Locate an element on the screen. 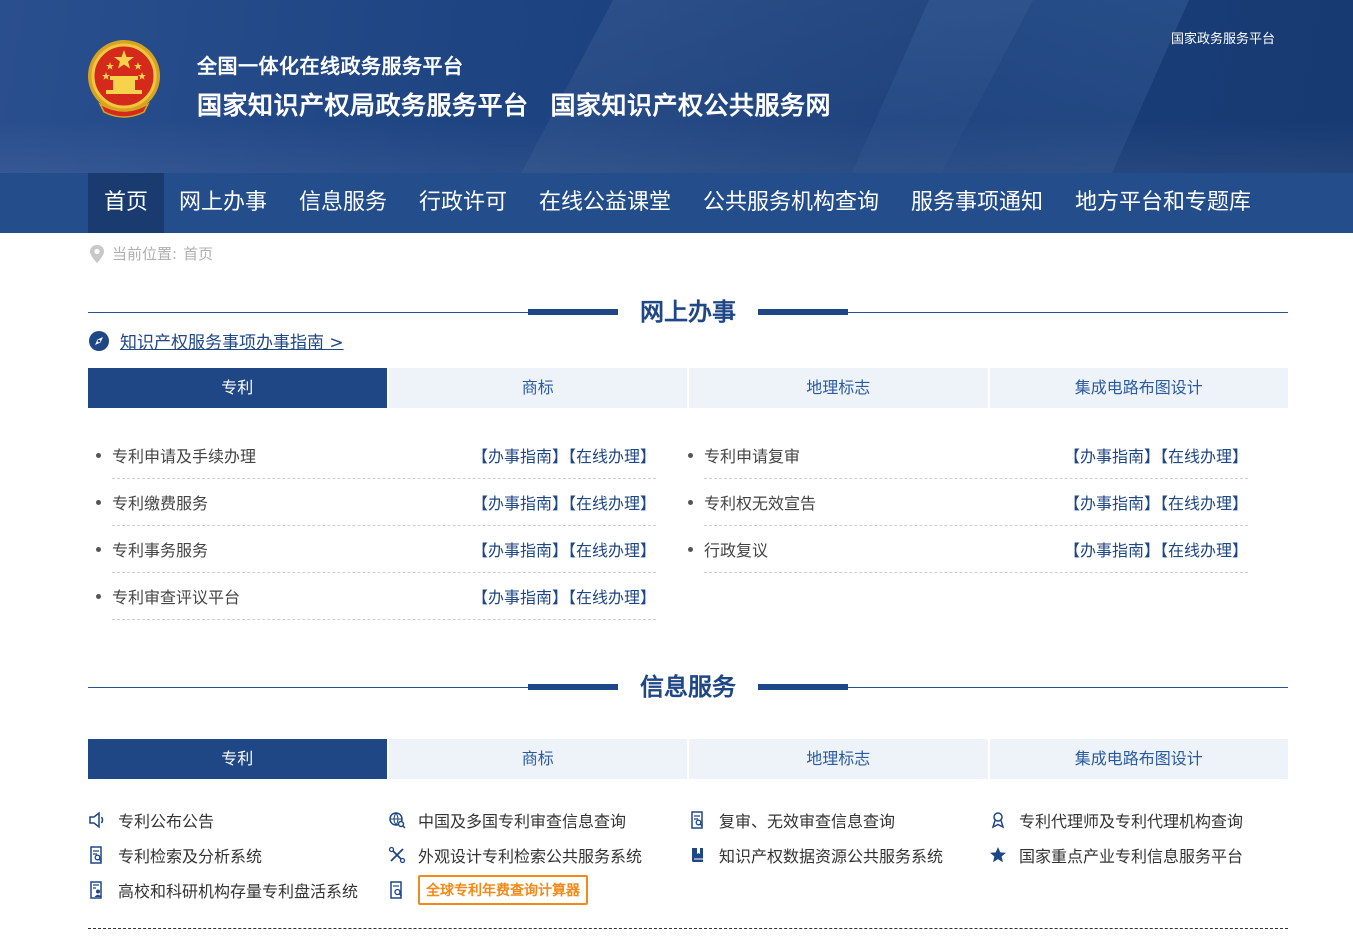  info-item-fee-calculator: 全球专利年费查询计算器 is located at coordinates (488, 890).